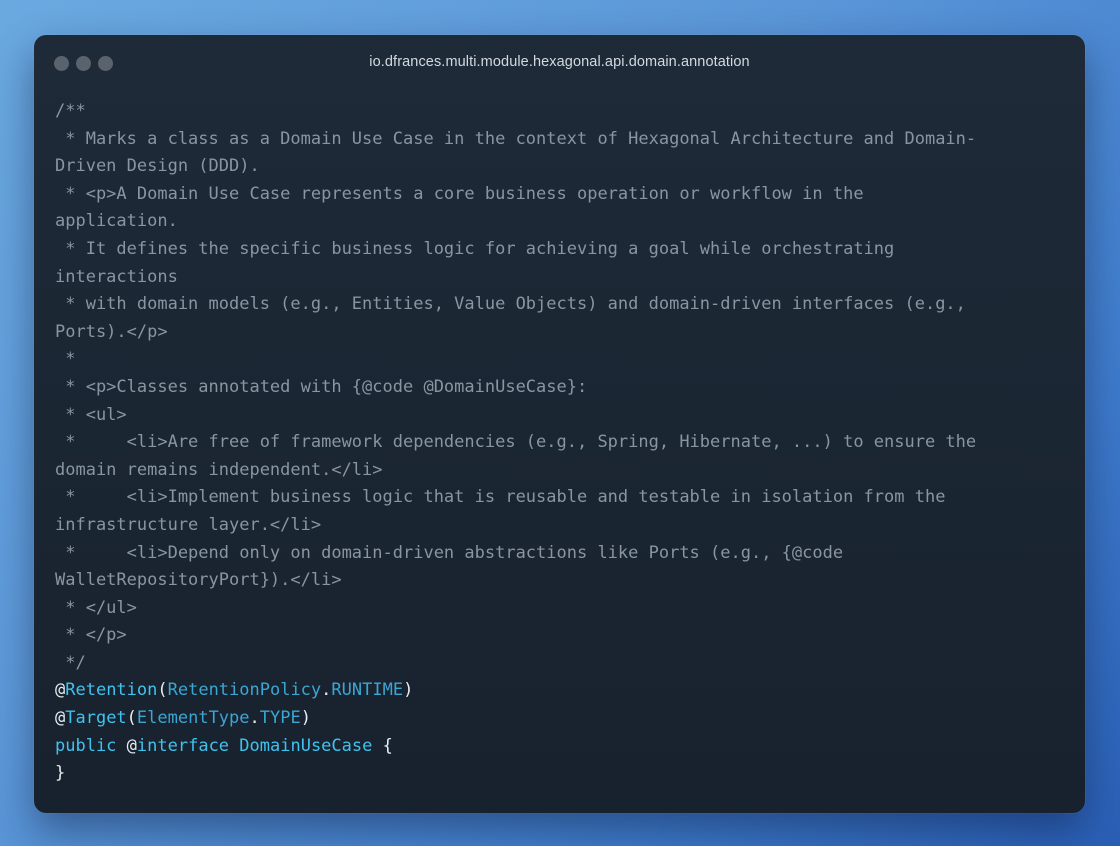 Image resolution: width=1120 pixels, height=846 pixels. I want to click on type-name: RetentionPolicy, so click(244, 690).